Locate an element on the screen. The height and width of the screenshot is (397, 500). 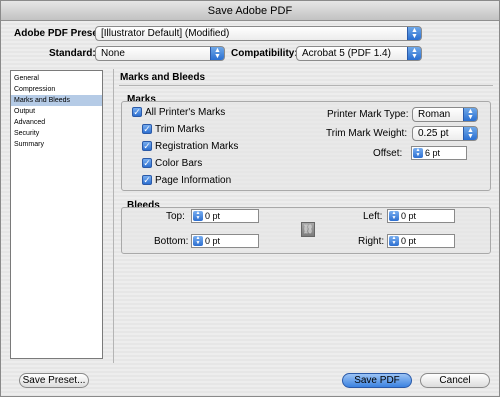
save-pdf-button: Save PDF is located at coordinates (377, 380).